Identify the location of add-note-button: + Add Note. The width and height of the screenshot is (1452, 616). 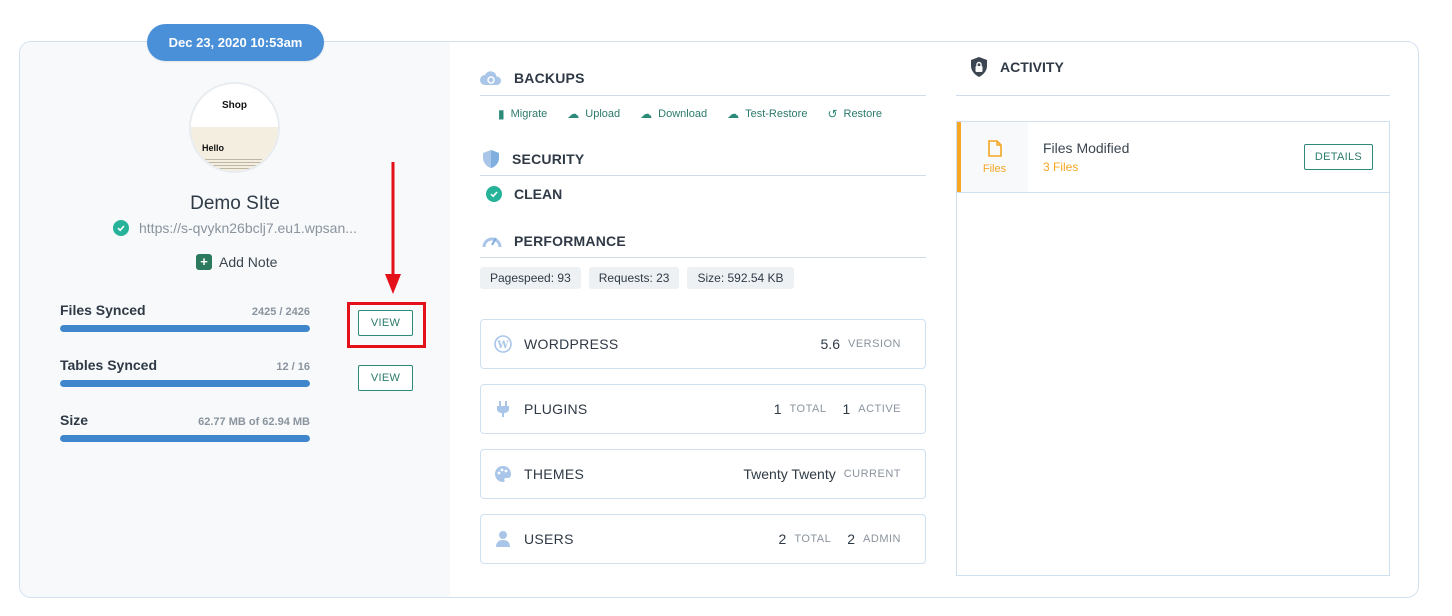
(236, 262).